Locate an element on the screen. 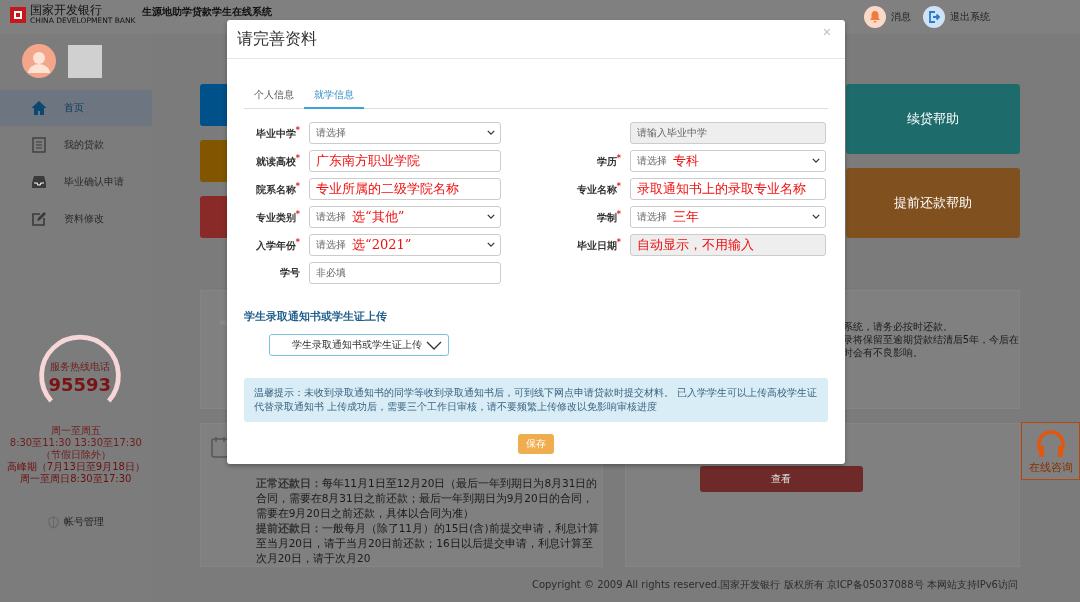  input-field: 广东南方职业学院 is located at coordinates (405, 161).